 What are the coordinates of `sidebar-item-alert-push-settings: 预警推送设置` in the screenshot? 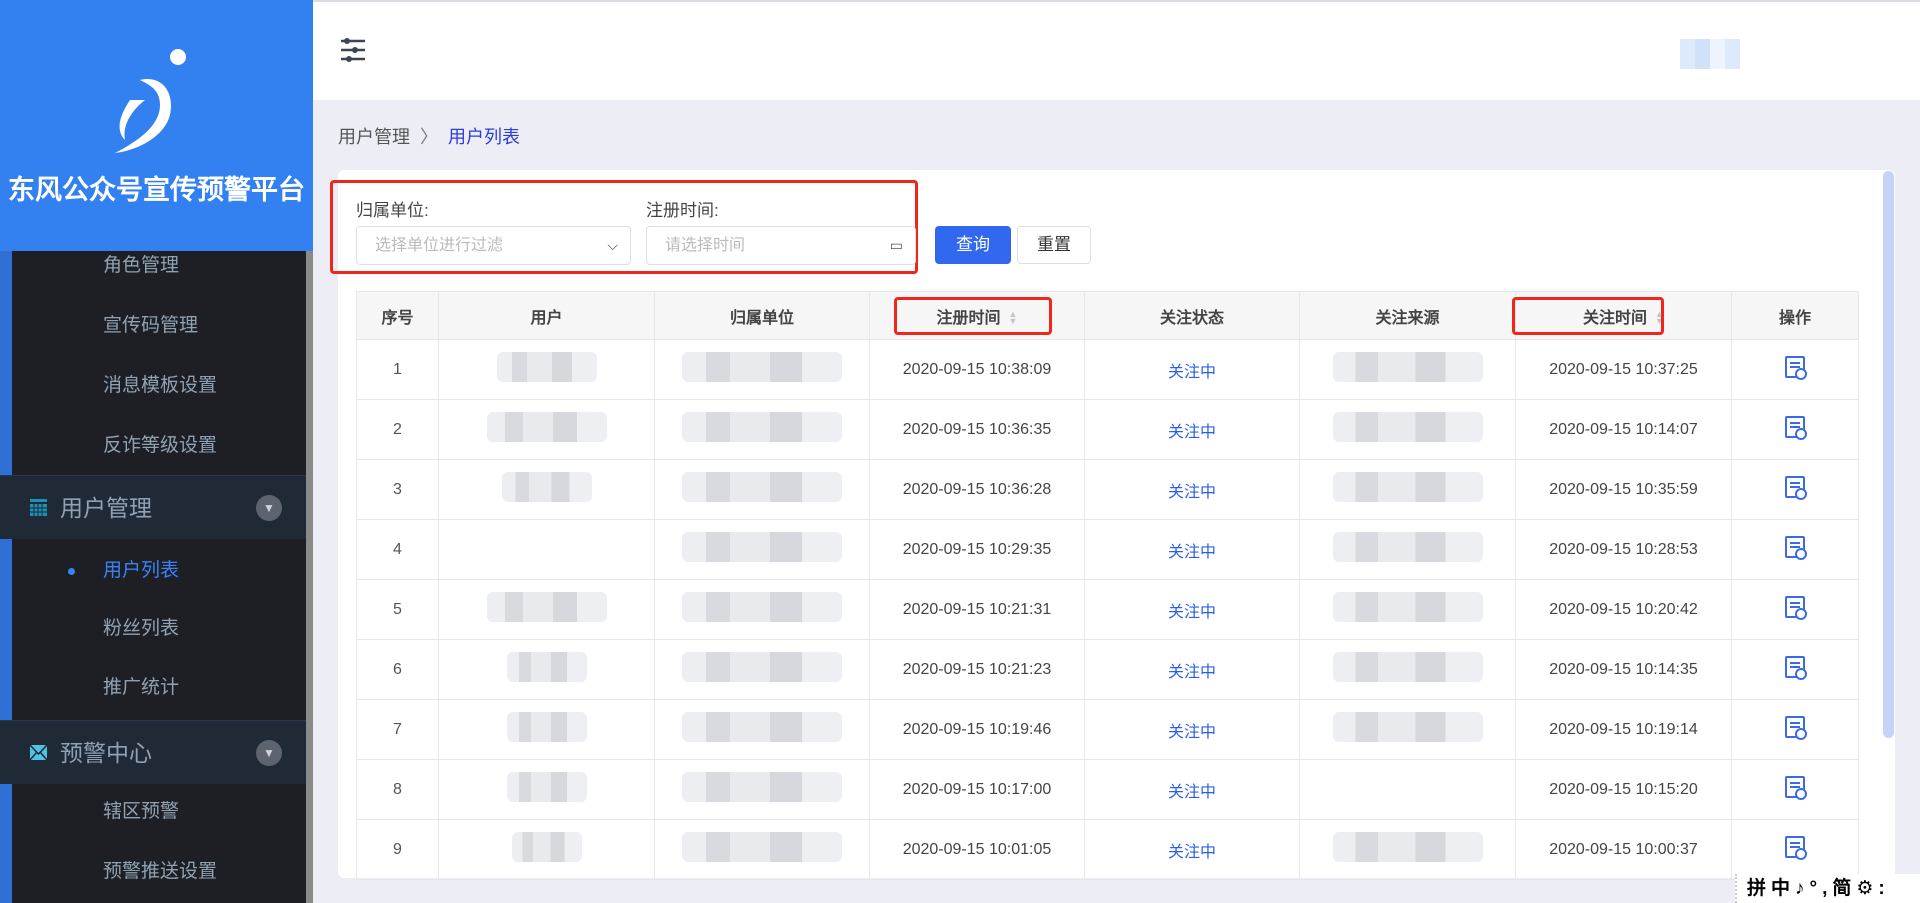 It's located at (159, 872).